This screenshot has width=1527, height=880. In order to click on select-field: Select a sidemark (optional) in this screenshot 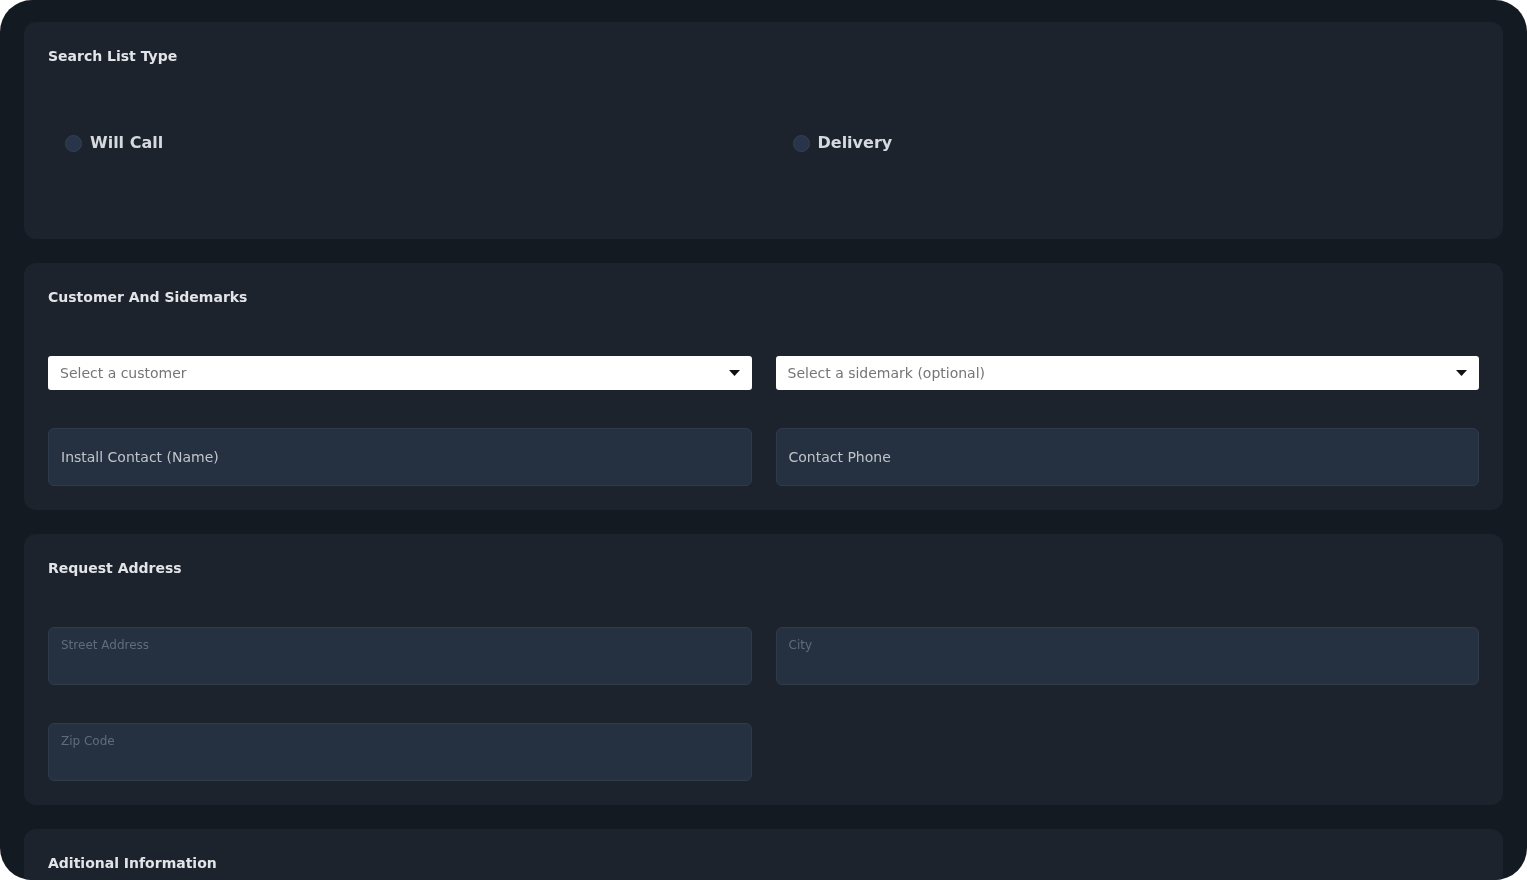, I will do `click(1127, 373)`.